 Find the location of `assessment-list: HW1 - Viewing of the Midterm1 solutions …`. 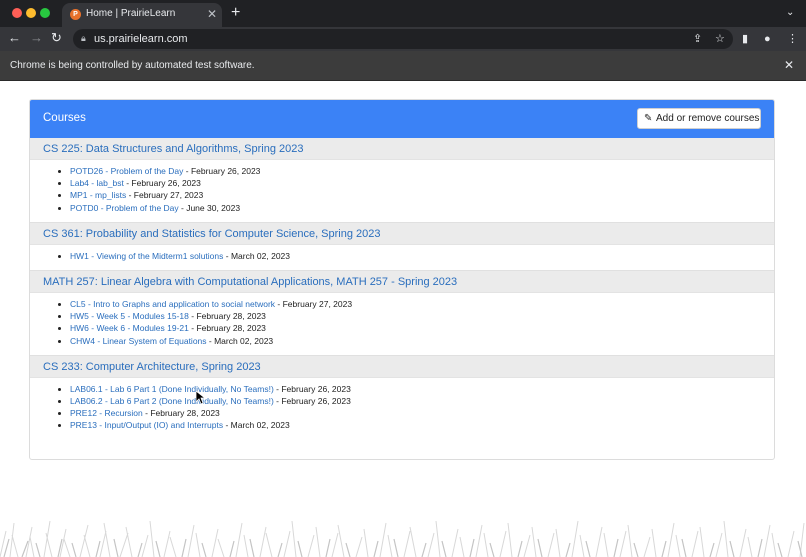

assessment-list: HW1 - Viewing of the Midterm1 solutions … is located at coordinates (402, 257).